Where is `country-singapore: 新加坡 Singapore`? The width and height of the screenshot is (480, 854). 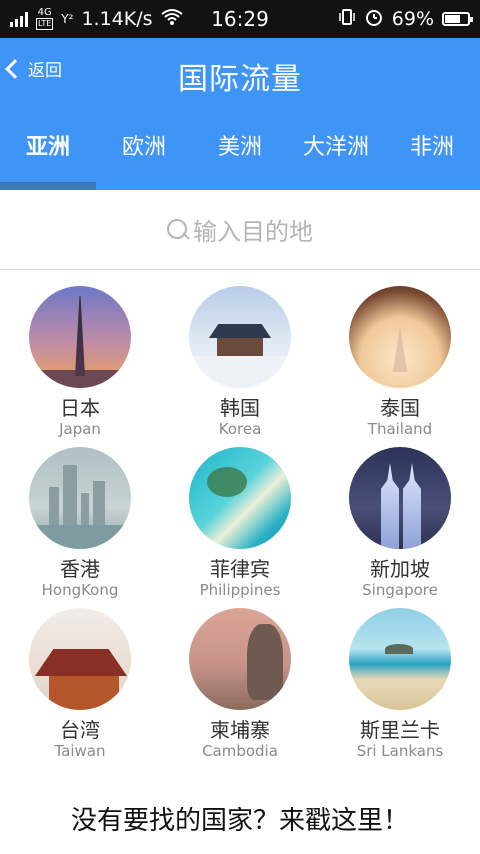
country-singapore: 新加坡 Singapore is located at coordinates (400, 521).